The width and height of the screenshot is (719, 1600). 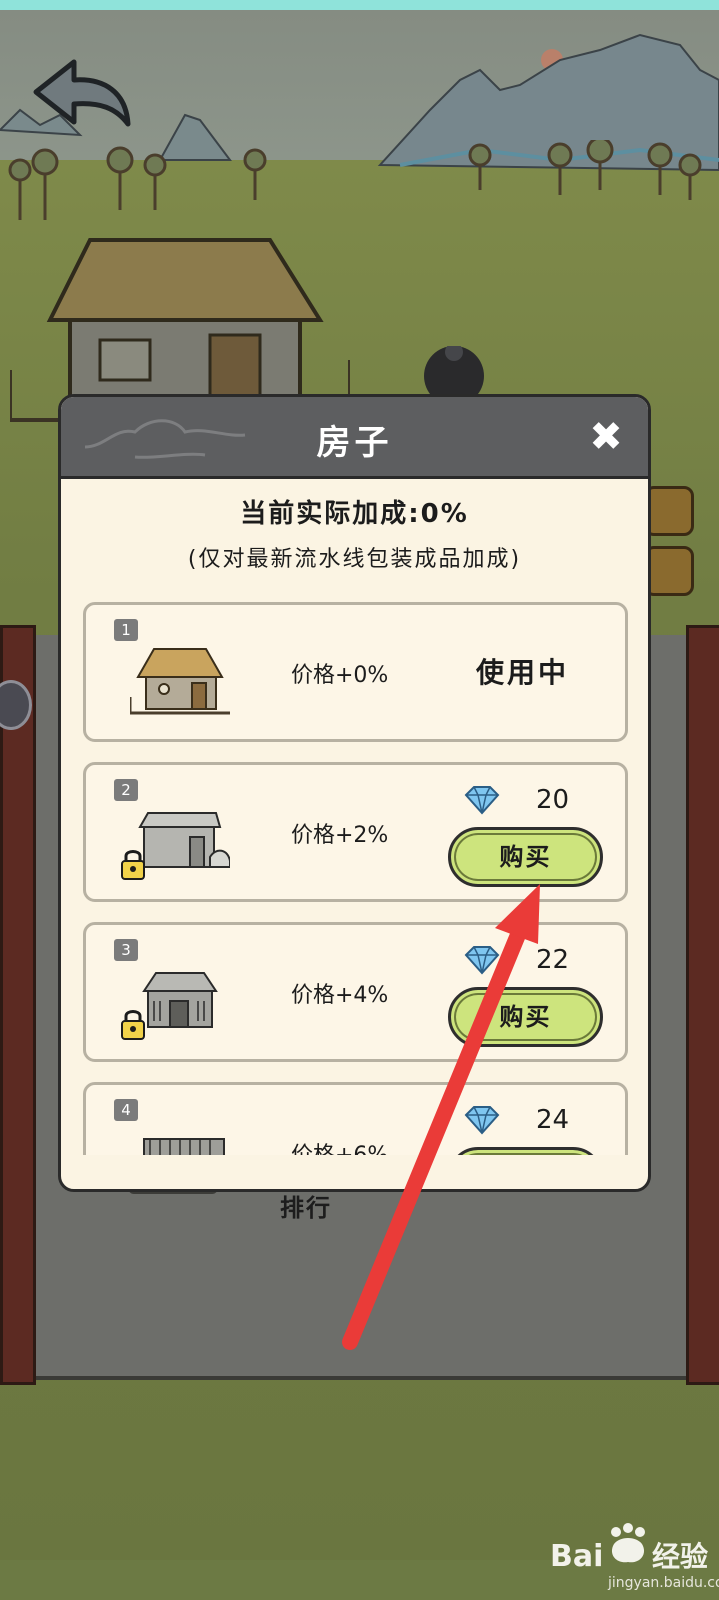 I want to click on diamond-cost: 24, so click(x=553, y=1120).